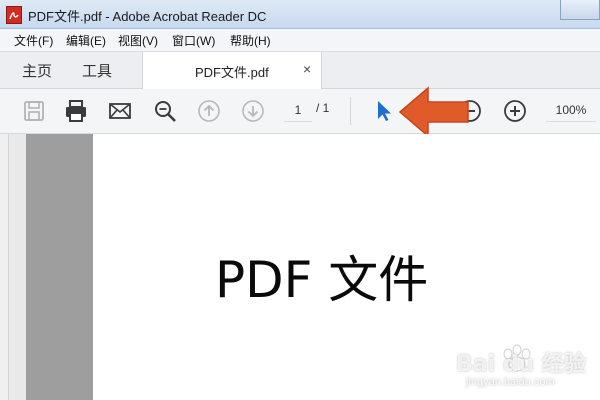 This screenshot has height=400, width=600. Describe the element at coordinates (4, 267) in the screenshot. I see `left-panel-strip` at that location.